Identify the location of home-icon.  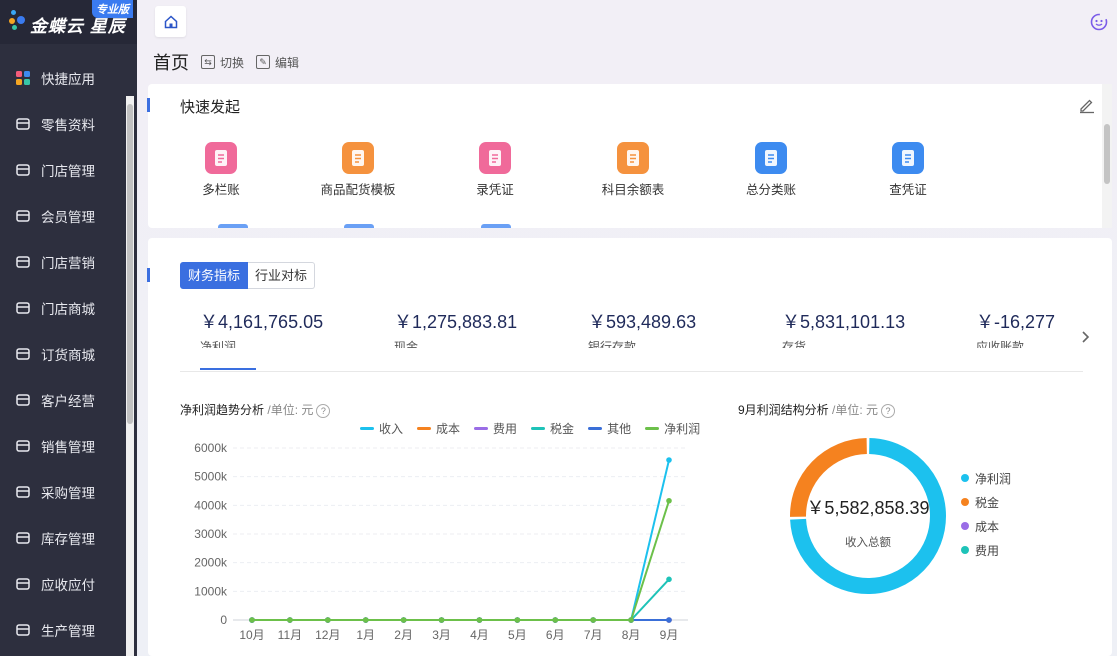
(170, 21).